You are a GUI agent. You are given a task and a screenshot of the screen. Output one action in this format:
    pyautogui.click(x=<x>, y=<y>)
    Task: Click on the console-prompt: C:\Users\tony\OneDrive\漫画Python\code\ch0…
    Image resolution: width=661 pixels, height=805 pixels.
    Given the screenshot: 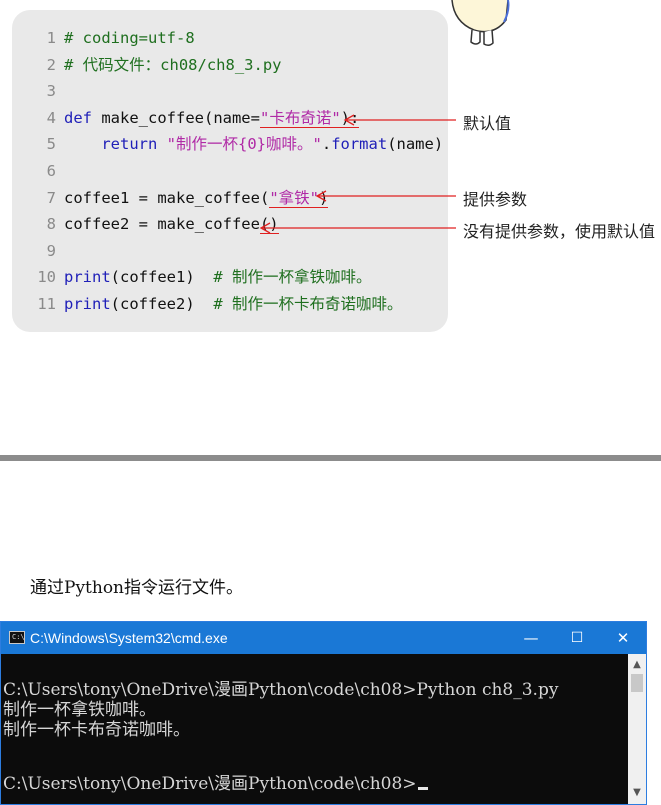 What is the action you would take?
    pyautogui.click(x=210, y=784)
    